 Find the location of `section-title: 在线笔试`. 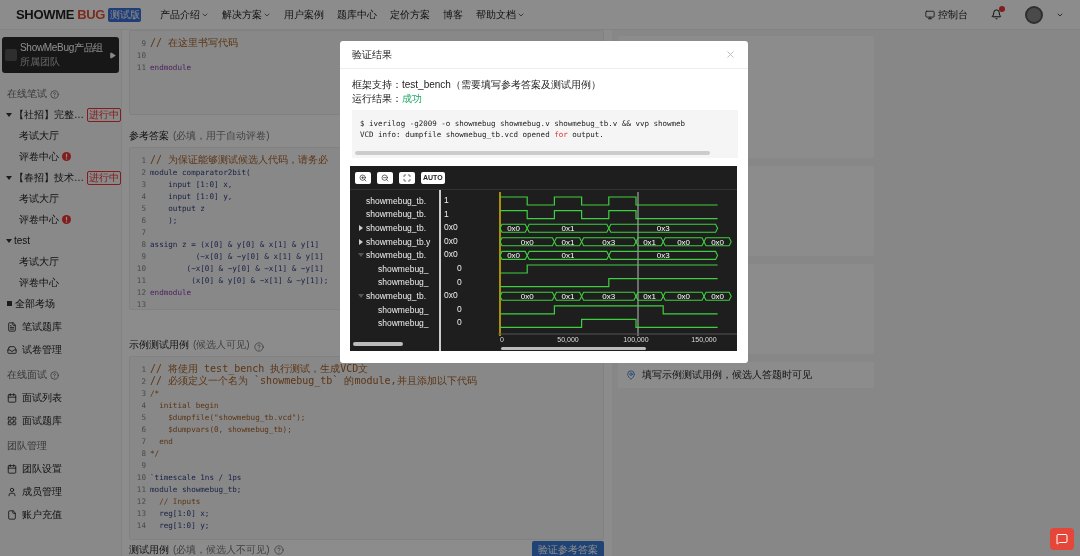

section-title: 在线笔试 is located at coordinates (27, 94).